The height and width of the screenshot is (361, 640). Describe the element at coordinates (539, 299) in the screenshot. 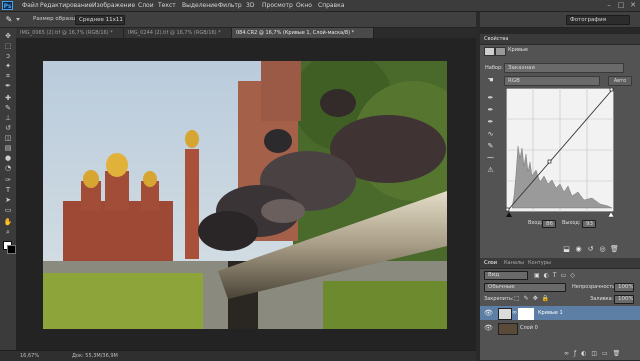

I see `lock-icons: ⬚✎✥🔒` at that location.